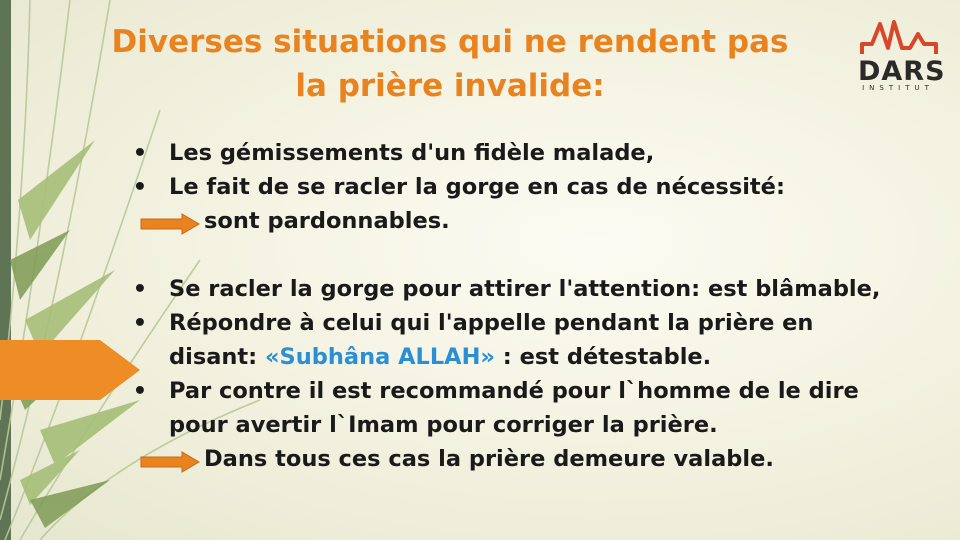 This screenshot has width=960, height=540. What do you see at coordinates (898, 88) in the screenshot?
I see `logo-subtitle: INSTITUT` at bounding box center [898, 88].